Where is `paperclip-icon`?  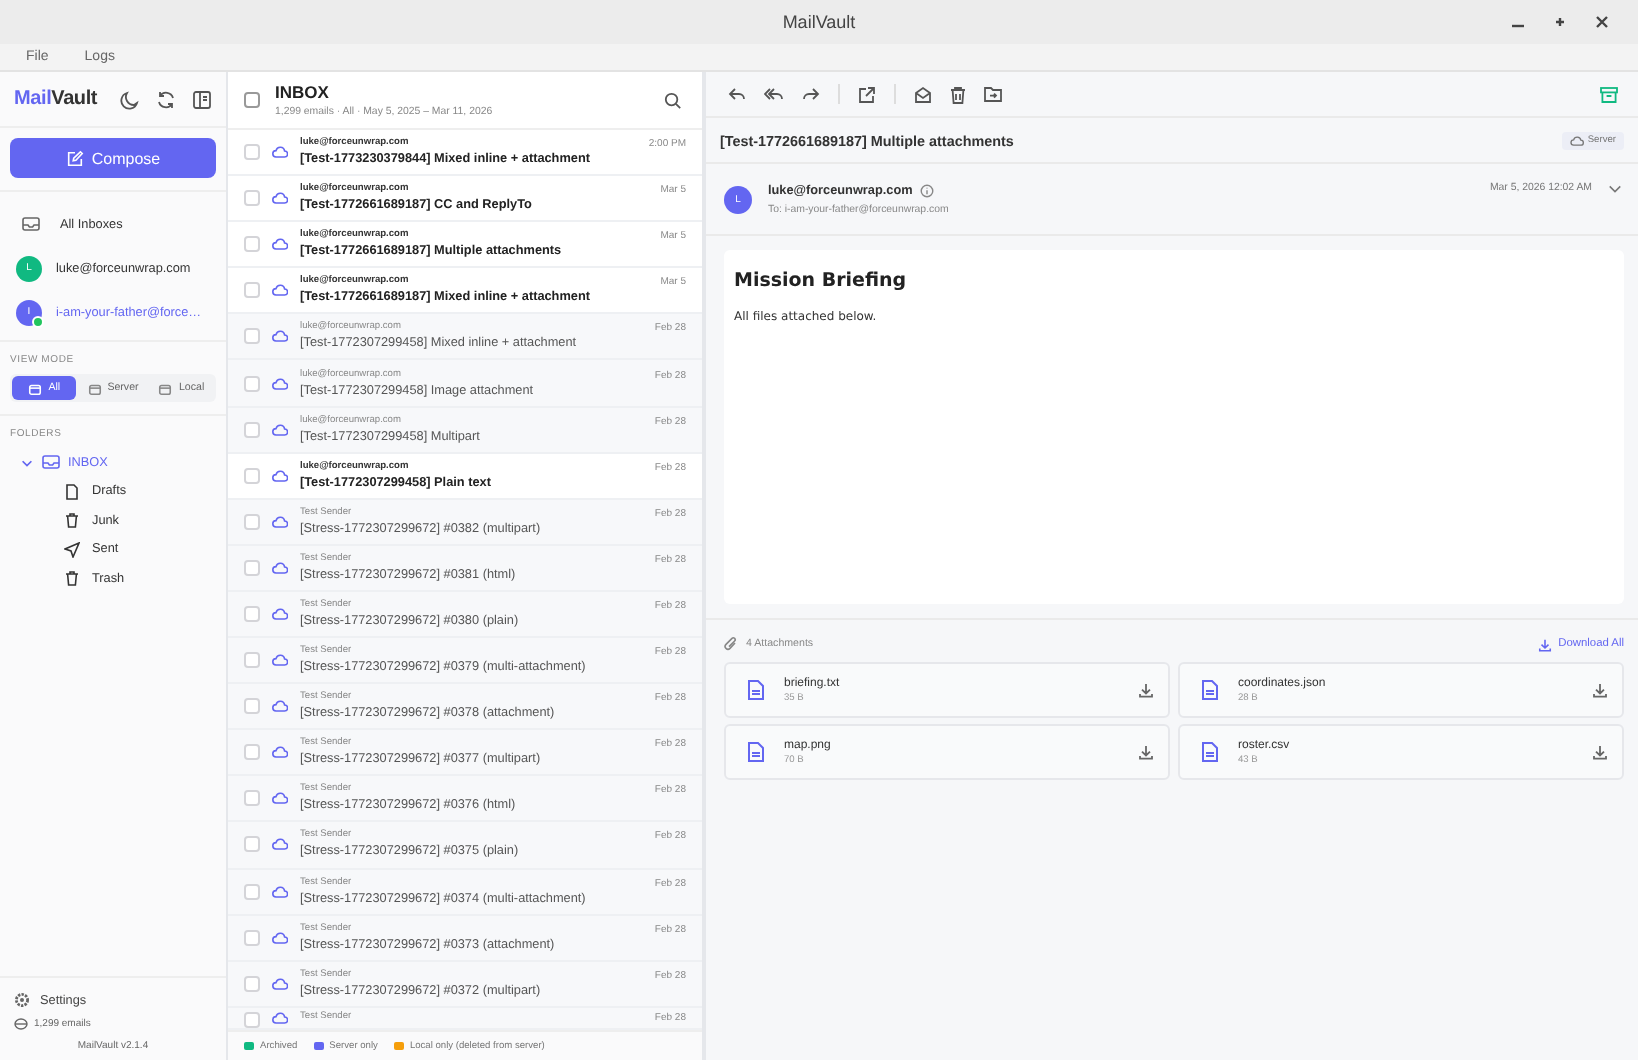 paperclip-icon is located at coordinates (731, 644).